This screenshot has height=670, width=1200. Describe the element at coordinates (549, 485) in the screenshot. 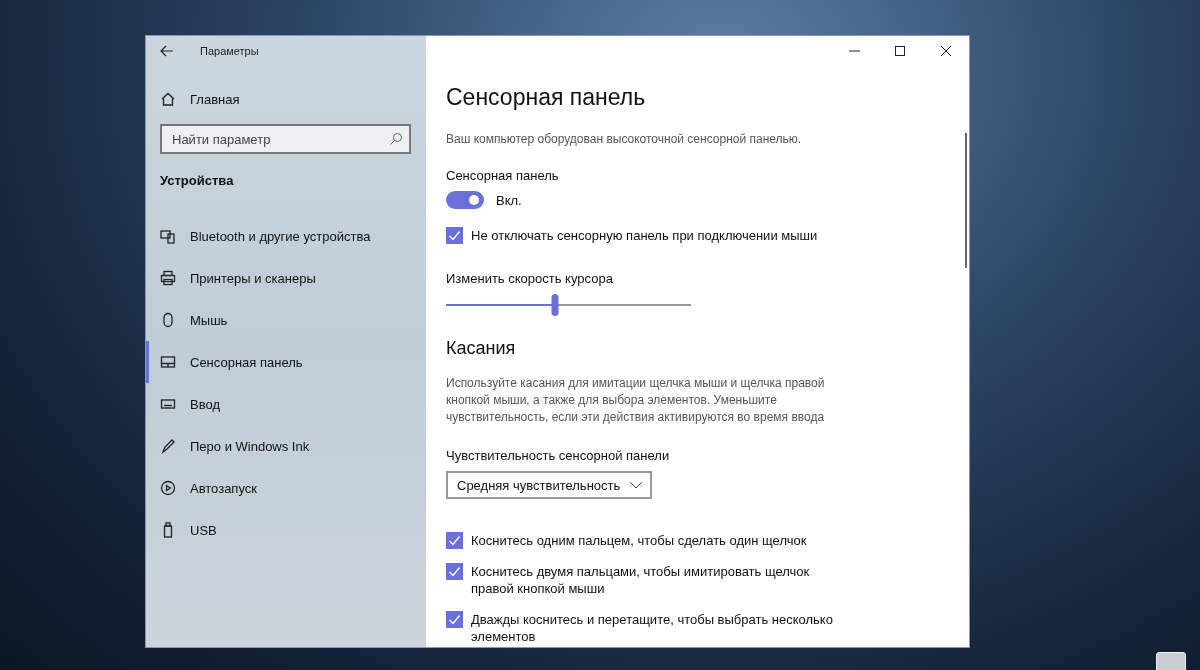

I see `sensitivity-dropdown: Средняя чувствительность` at that location.